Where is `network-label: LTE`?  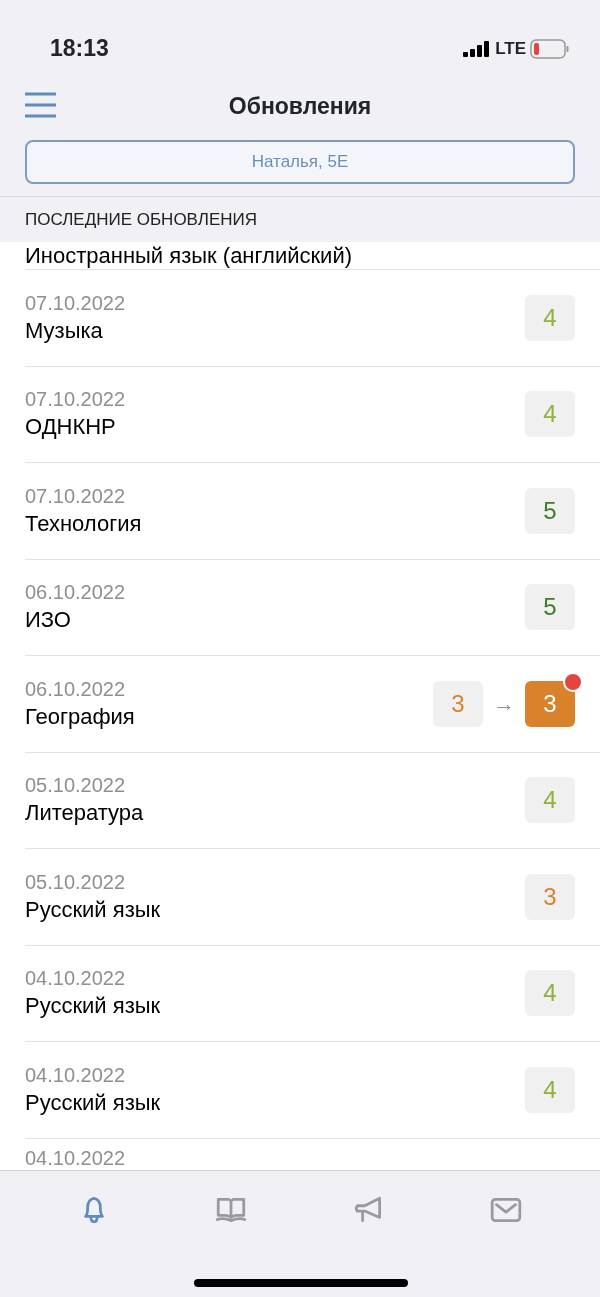
network-label: LTE is located at coordinates (510, 48).